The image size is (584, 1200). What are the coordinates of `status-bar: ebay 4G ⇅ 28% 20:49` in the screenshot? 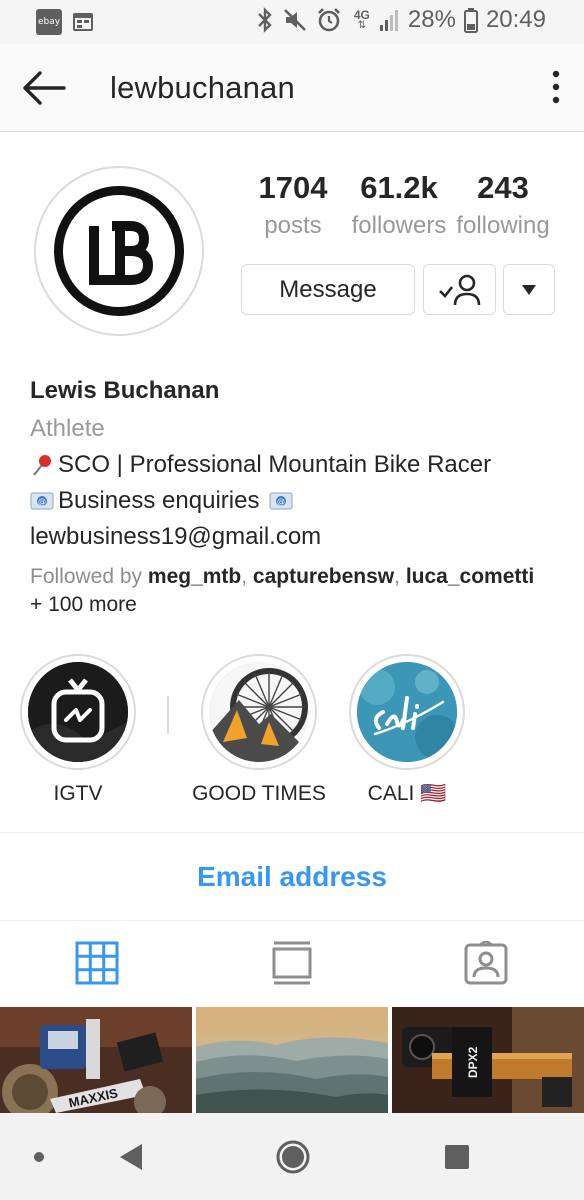 It's located at (292, 22).